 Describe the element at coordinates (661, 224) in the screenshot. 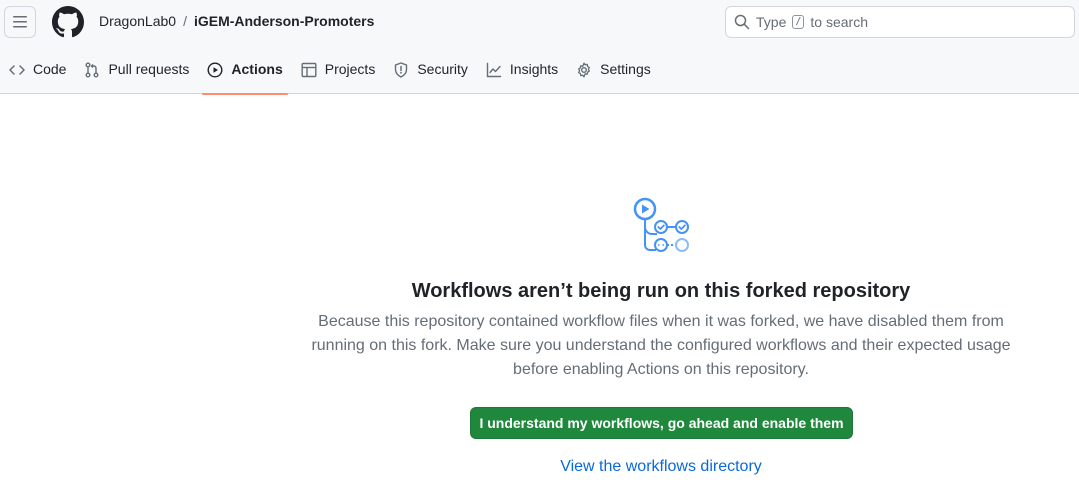

I see `workflow-illustration-icon` at that location.